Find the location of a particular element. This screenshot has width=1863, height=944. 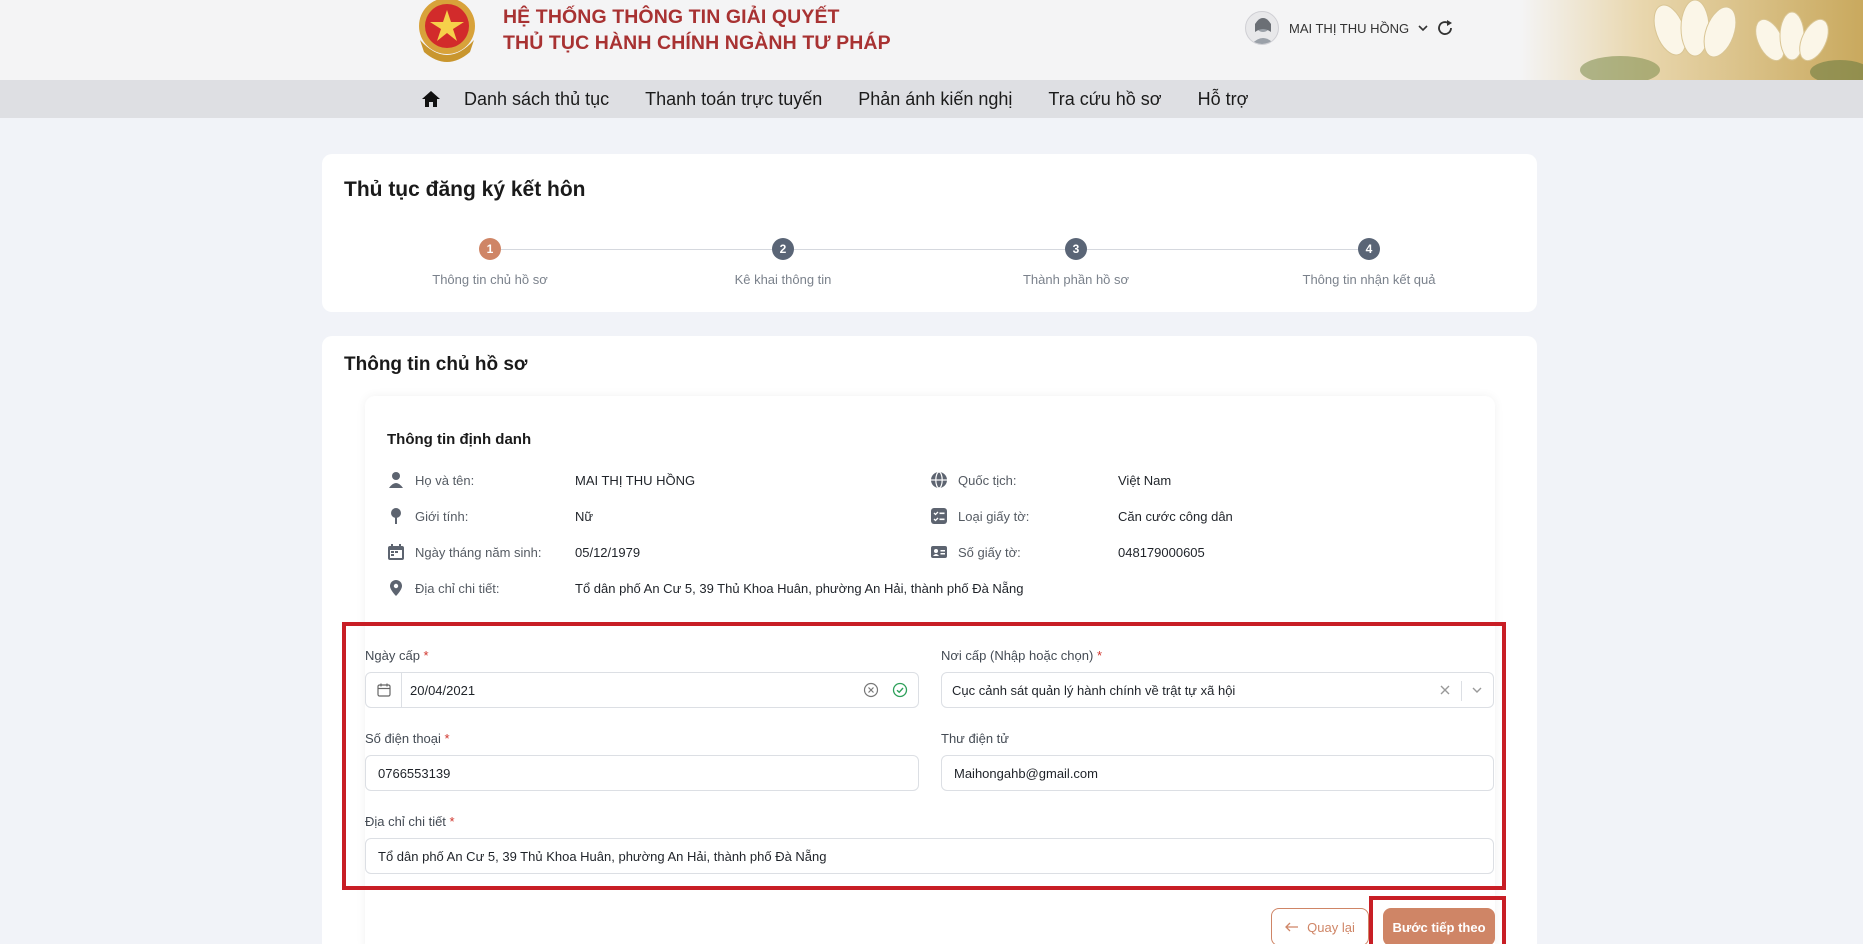

gender-label: Giới tính: is located at coordinates (442, 516).